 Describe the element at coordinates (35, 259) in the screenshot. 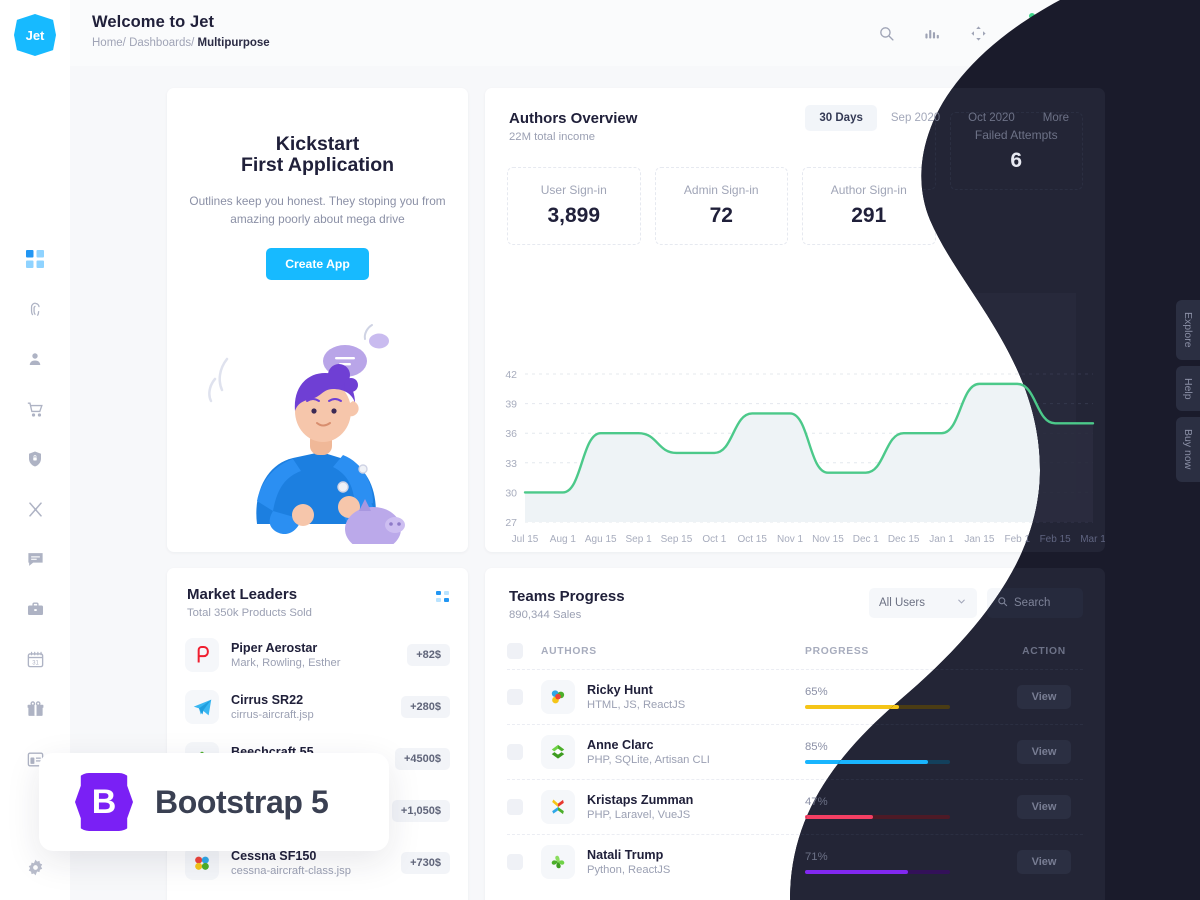

I see `sidebar-item-dashboard` at that location.